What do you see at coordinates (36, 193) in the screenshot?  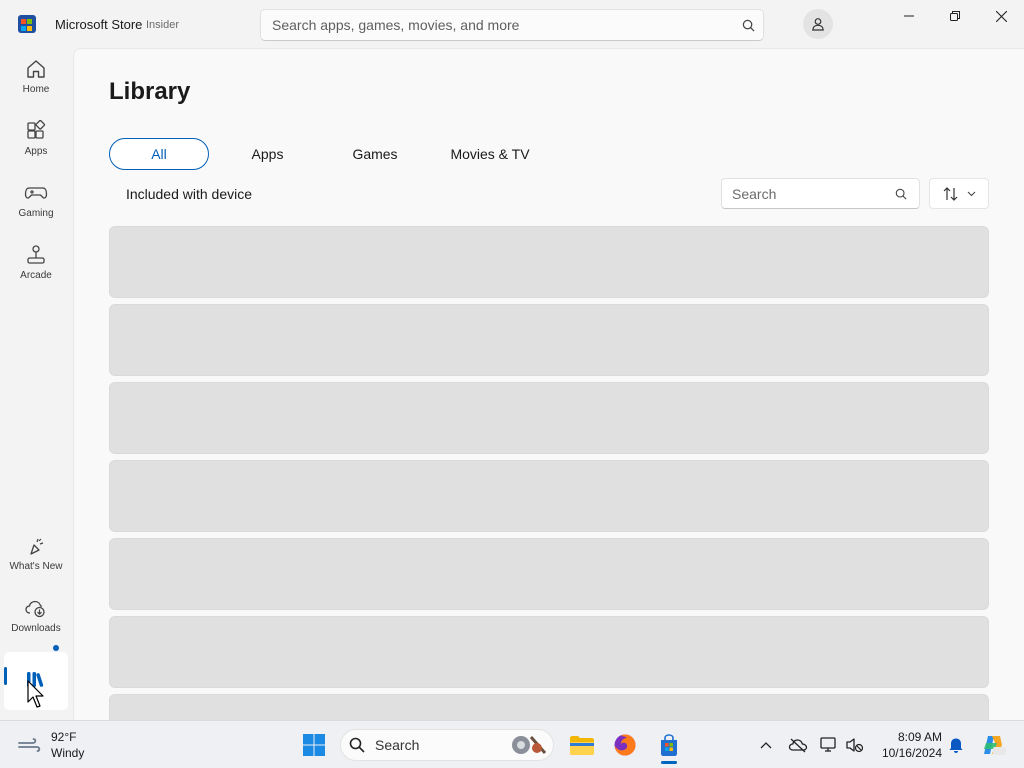 I see `gamepad-icon` at bounding box center [36, 193].